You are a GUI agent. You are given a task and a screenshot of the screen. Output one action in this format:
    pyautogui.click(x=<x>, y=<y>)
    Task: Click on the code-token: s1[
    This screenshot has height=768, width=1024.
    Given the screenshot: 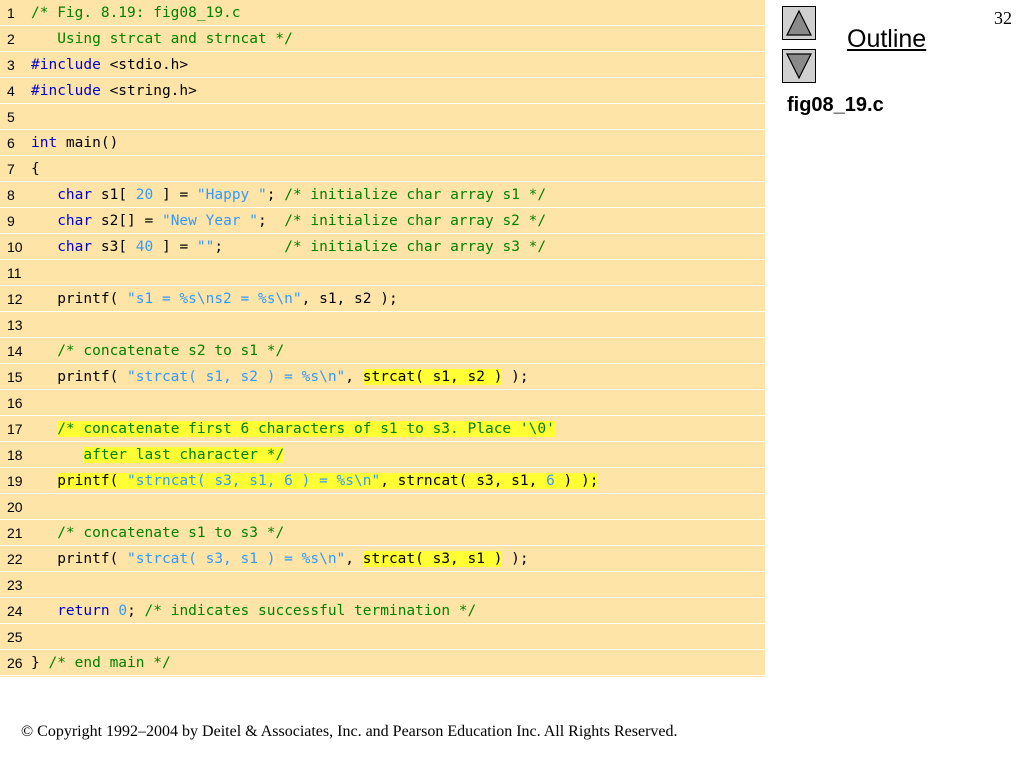 What is the action you would take?
    pyautogui.click(x=114, y=195)
    